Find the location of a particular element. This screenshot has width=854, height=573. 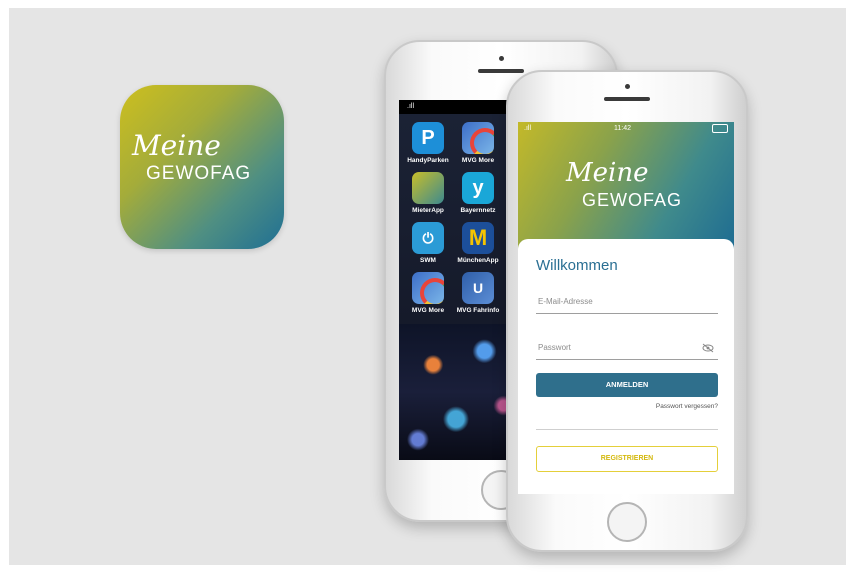

divider is located at coordinates (627, 429).